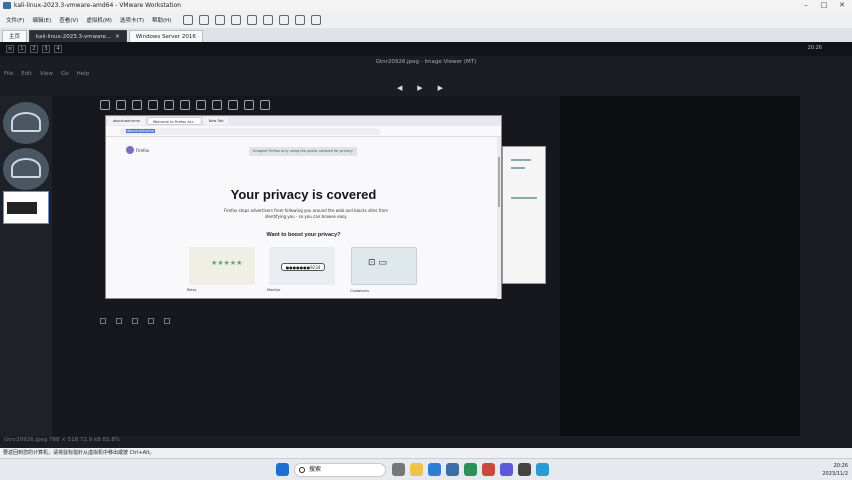  What do you see at coordinates (284, 19) in the screenshot?
I see `unity-icon` at bounding box center [284, 19].